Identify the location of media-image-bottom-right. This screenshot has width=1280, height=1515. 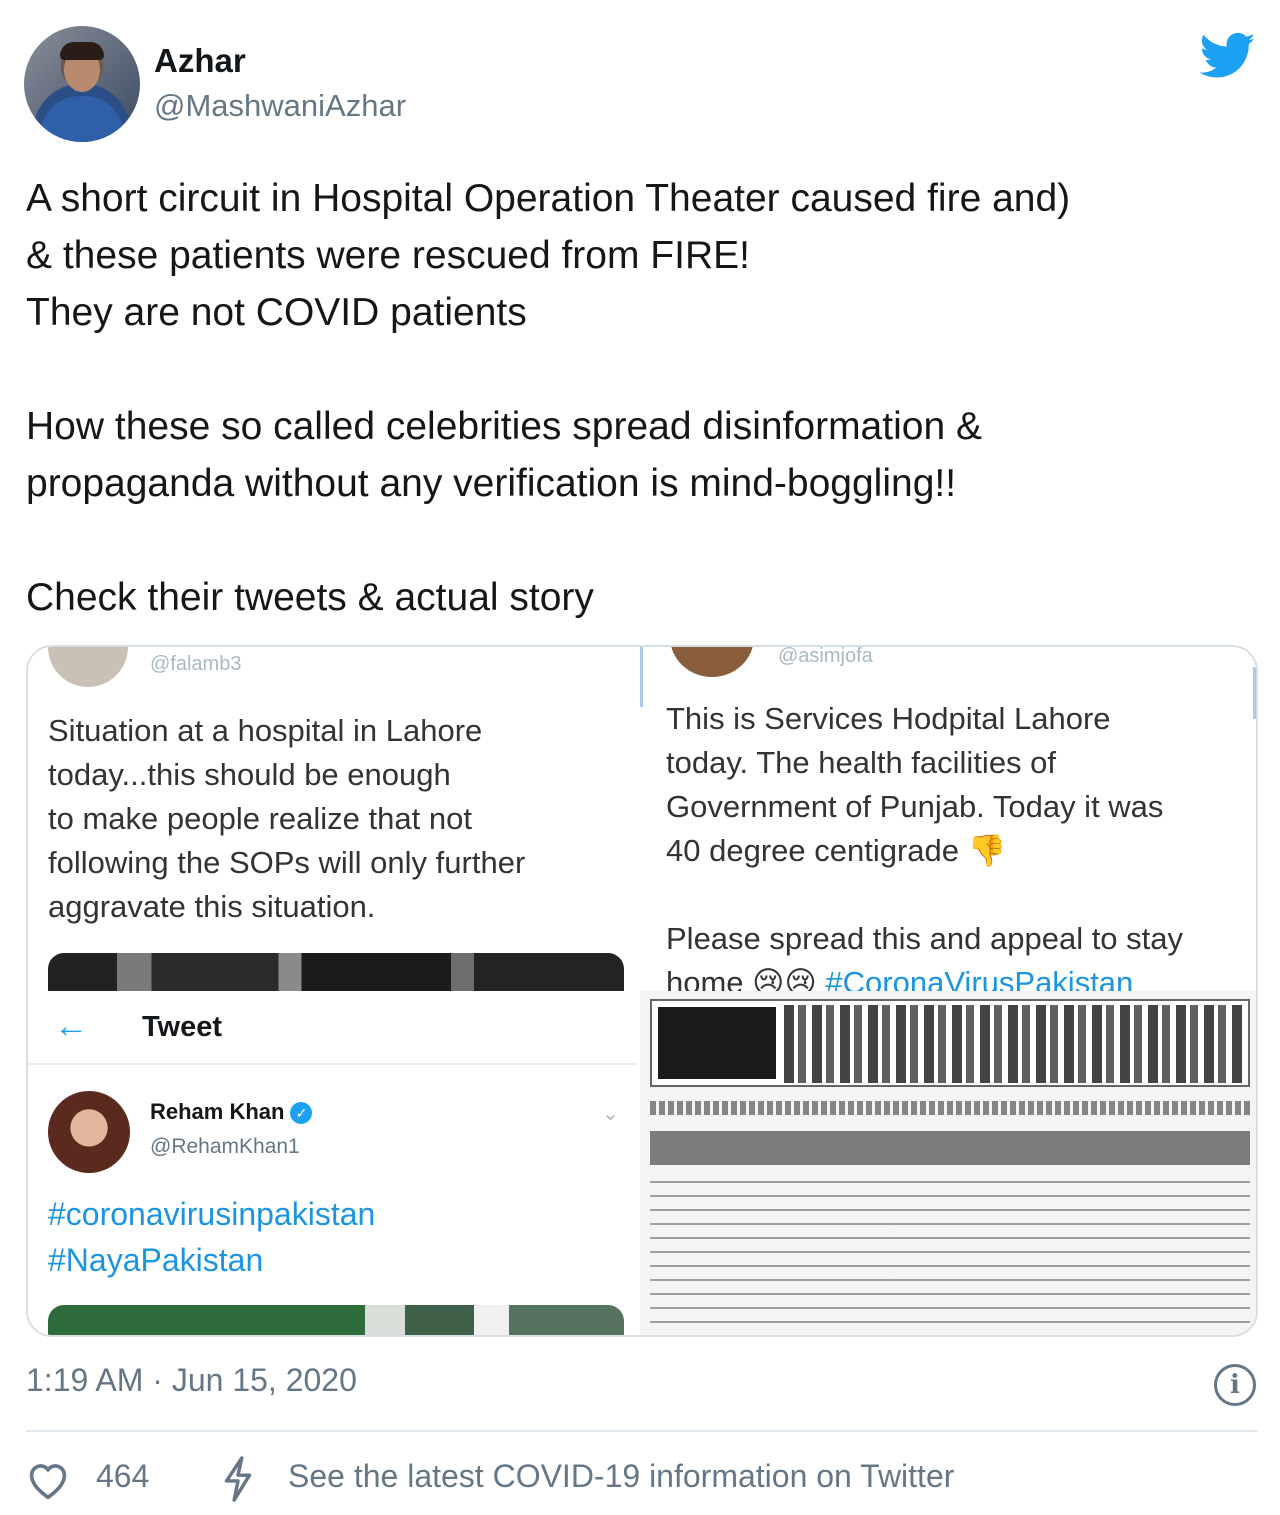
(948, 1163).